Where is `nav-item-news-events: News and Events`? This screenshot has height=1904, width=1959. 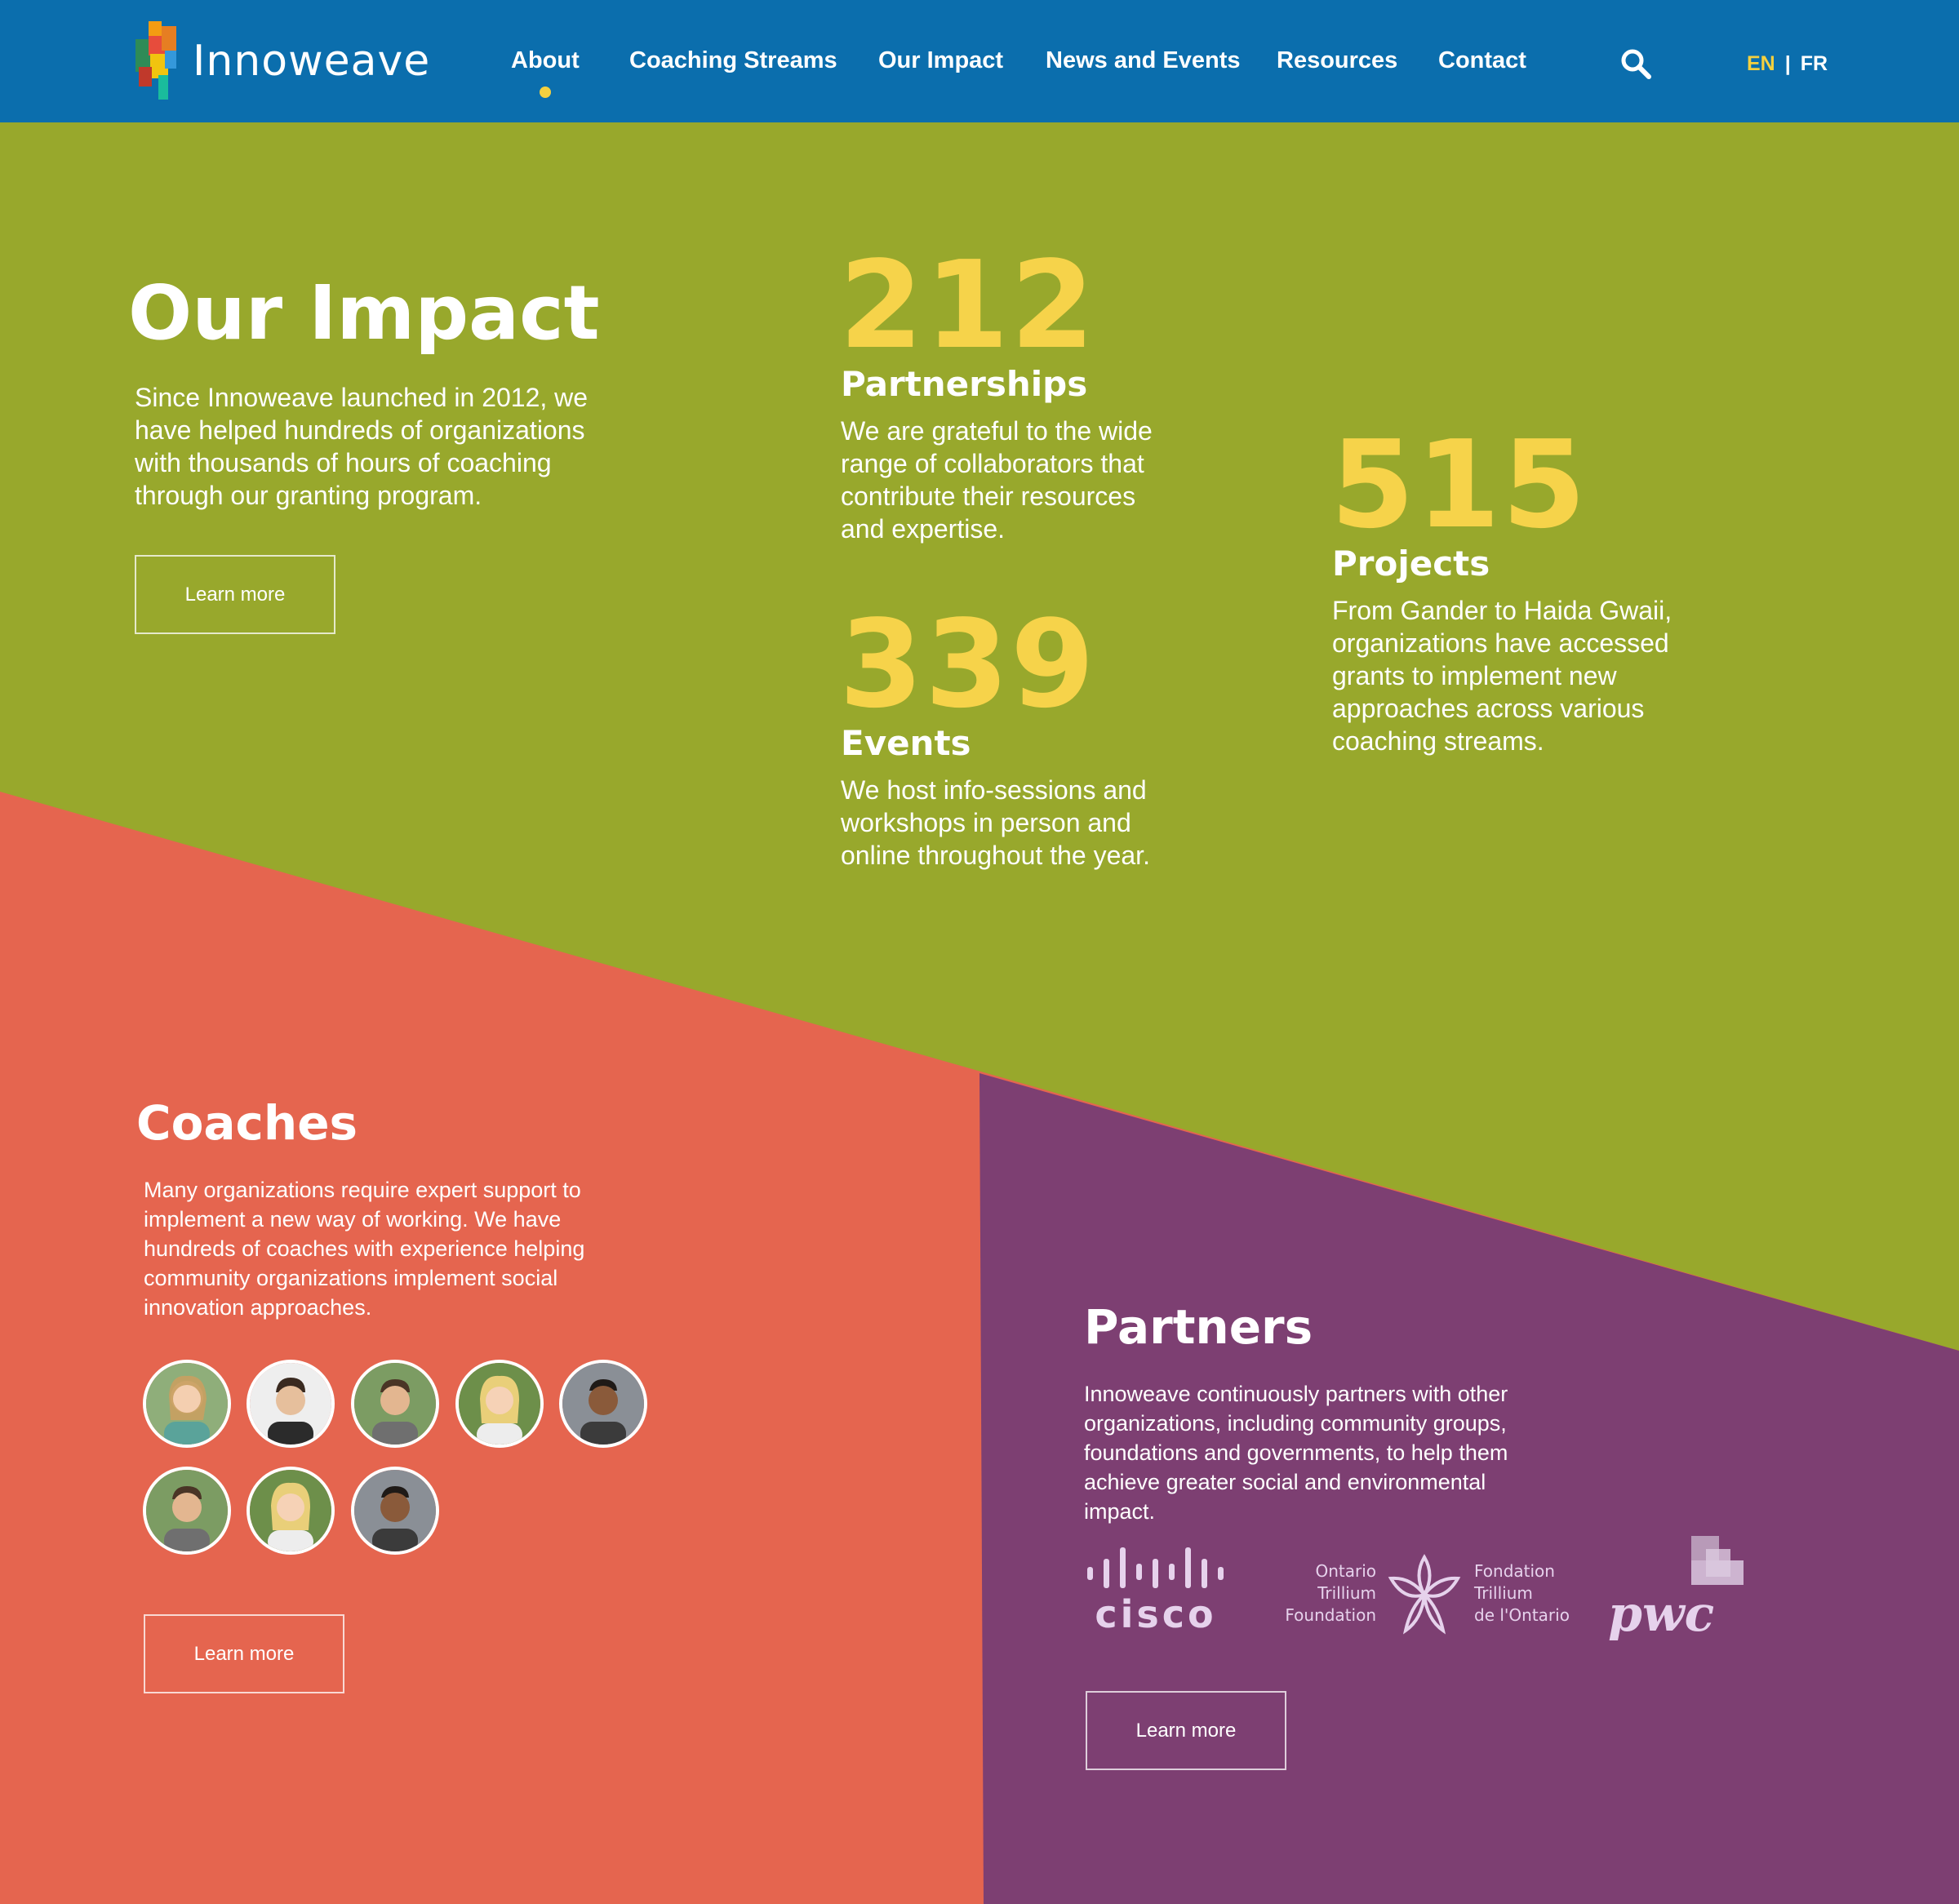
nav-item-news-events: News and Events is located at coordinates (1143, 61).